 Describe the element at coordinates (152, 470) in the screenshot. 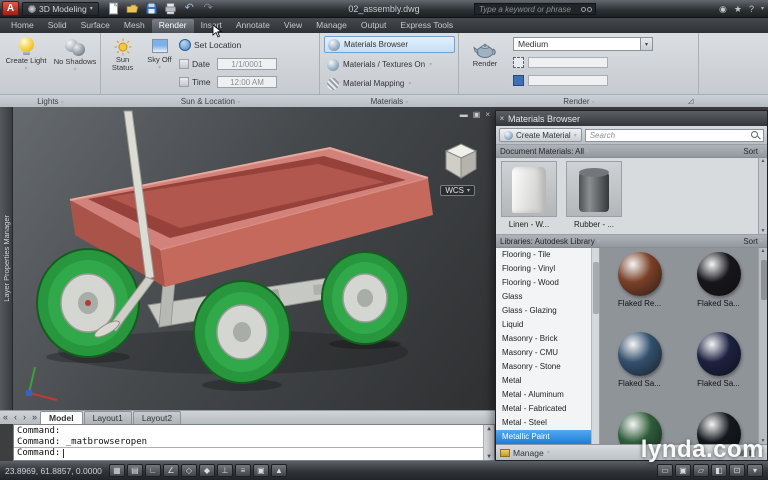

I see `ortho-toggle: ∟` at that location.